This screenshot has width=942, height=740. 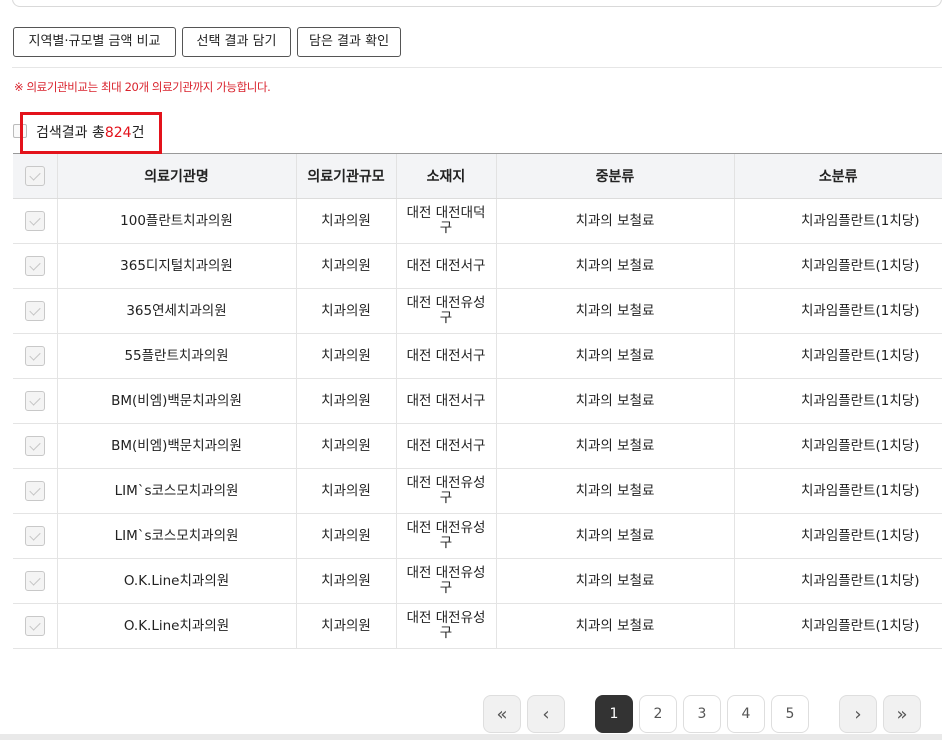 What do you see at coordinates (236, 42) in the screenshot?
I see `add-selected-results-button: 선택 결과 담기` at bounding box center [236, 42].